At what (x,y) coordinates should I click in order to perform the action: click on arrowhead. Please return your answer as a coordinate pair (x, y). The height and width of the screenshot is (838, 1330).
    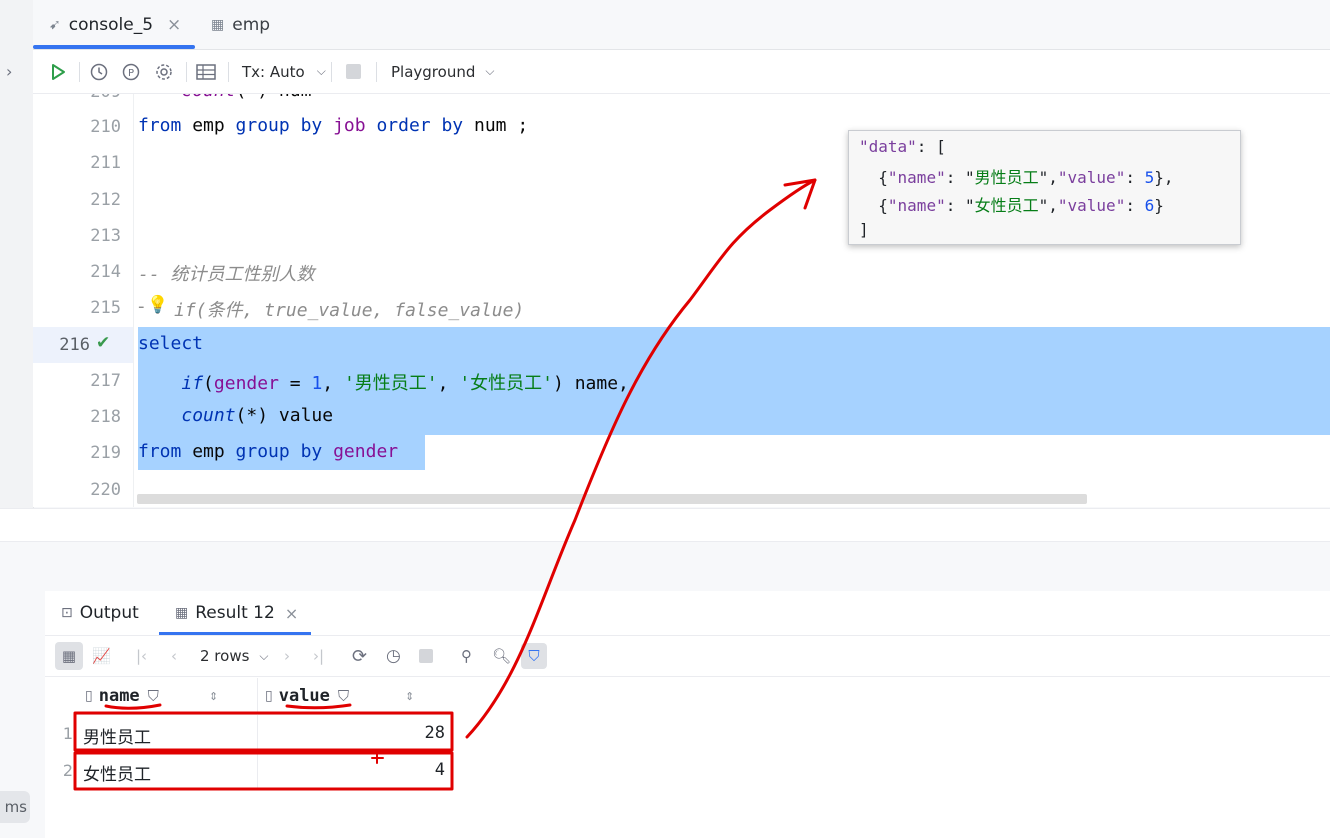
    Looking at the image, I should click on (800, 194).